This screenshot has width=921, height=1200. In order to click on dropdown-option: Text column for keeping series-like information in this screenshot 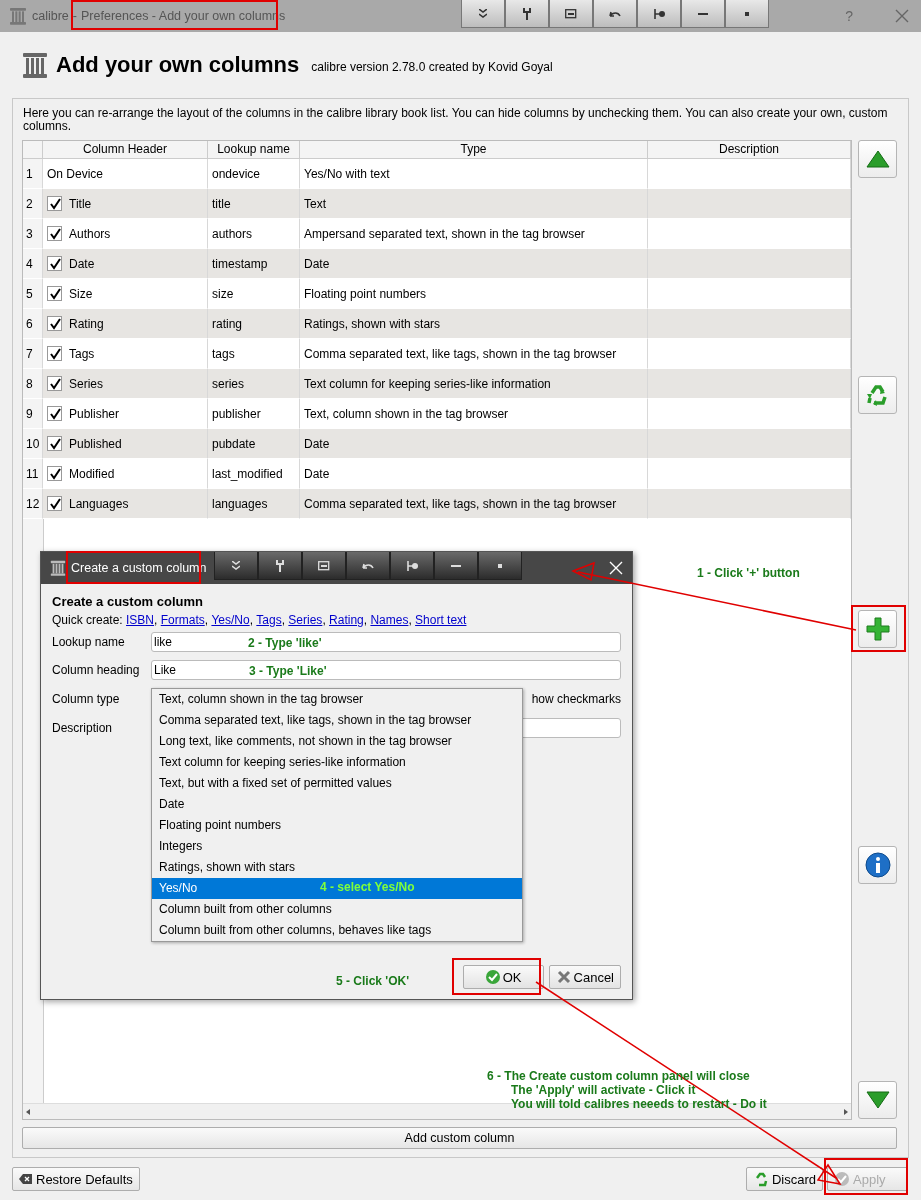, I will do `click(337, 762)`.